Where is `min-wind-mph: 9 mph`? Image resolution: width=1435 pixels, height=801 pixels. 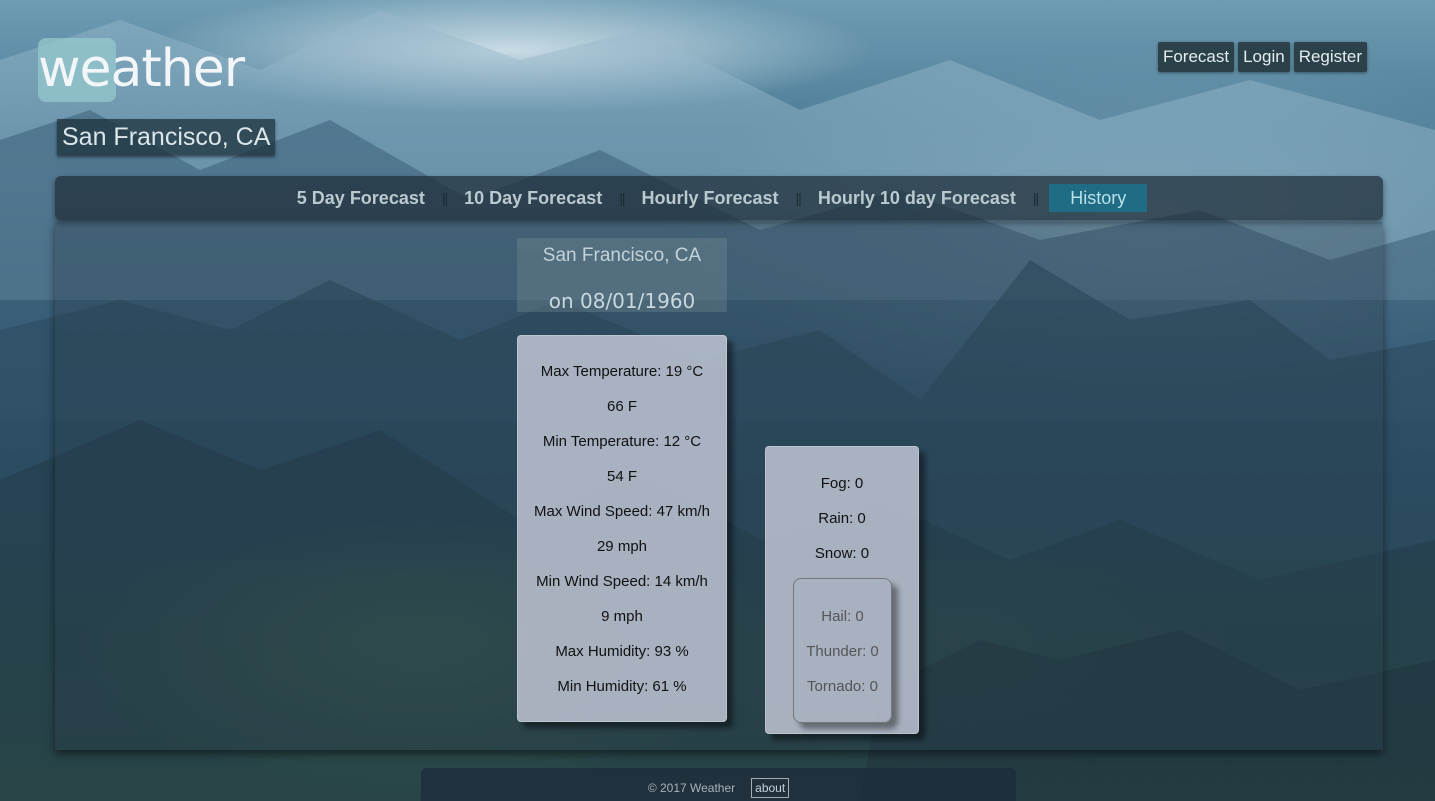 min-wind-mph: 9 mph is located at coordinates (622, 616).